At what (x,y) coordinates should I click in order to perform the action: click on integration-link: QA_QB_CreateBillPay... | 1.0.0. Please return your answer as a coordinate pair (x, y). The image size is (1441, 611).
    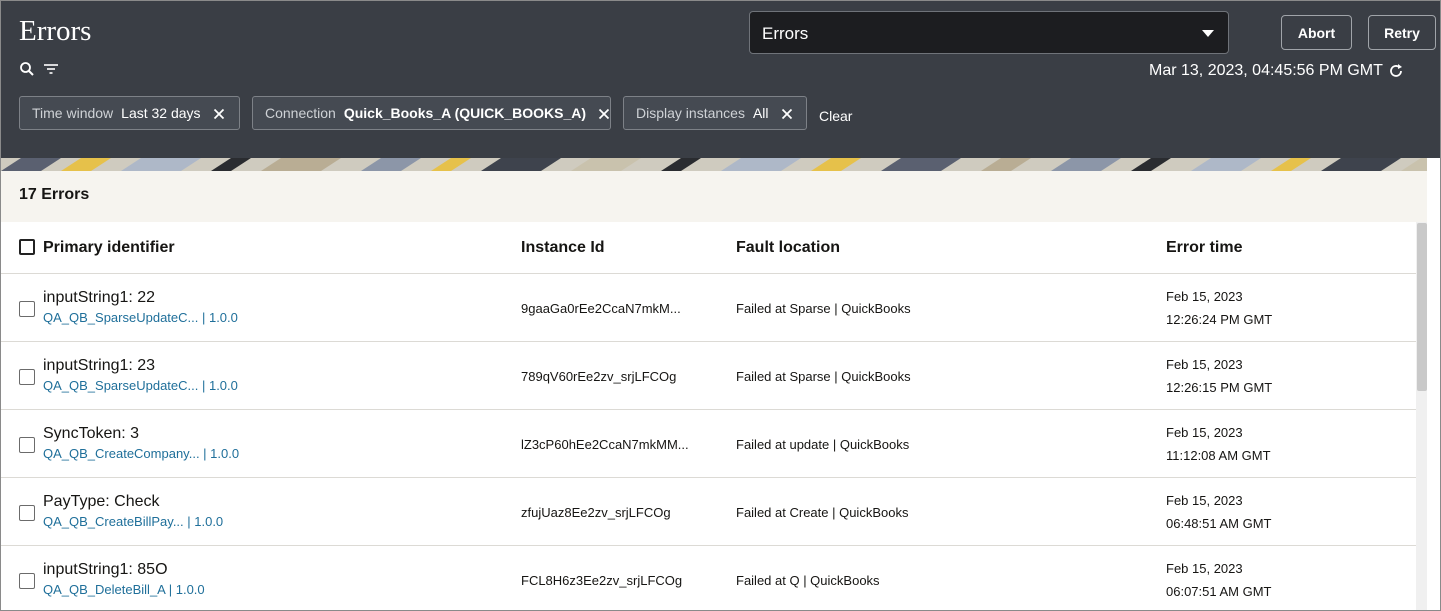
    Looking at the image, I should click on (133, 521).